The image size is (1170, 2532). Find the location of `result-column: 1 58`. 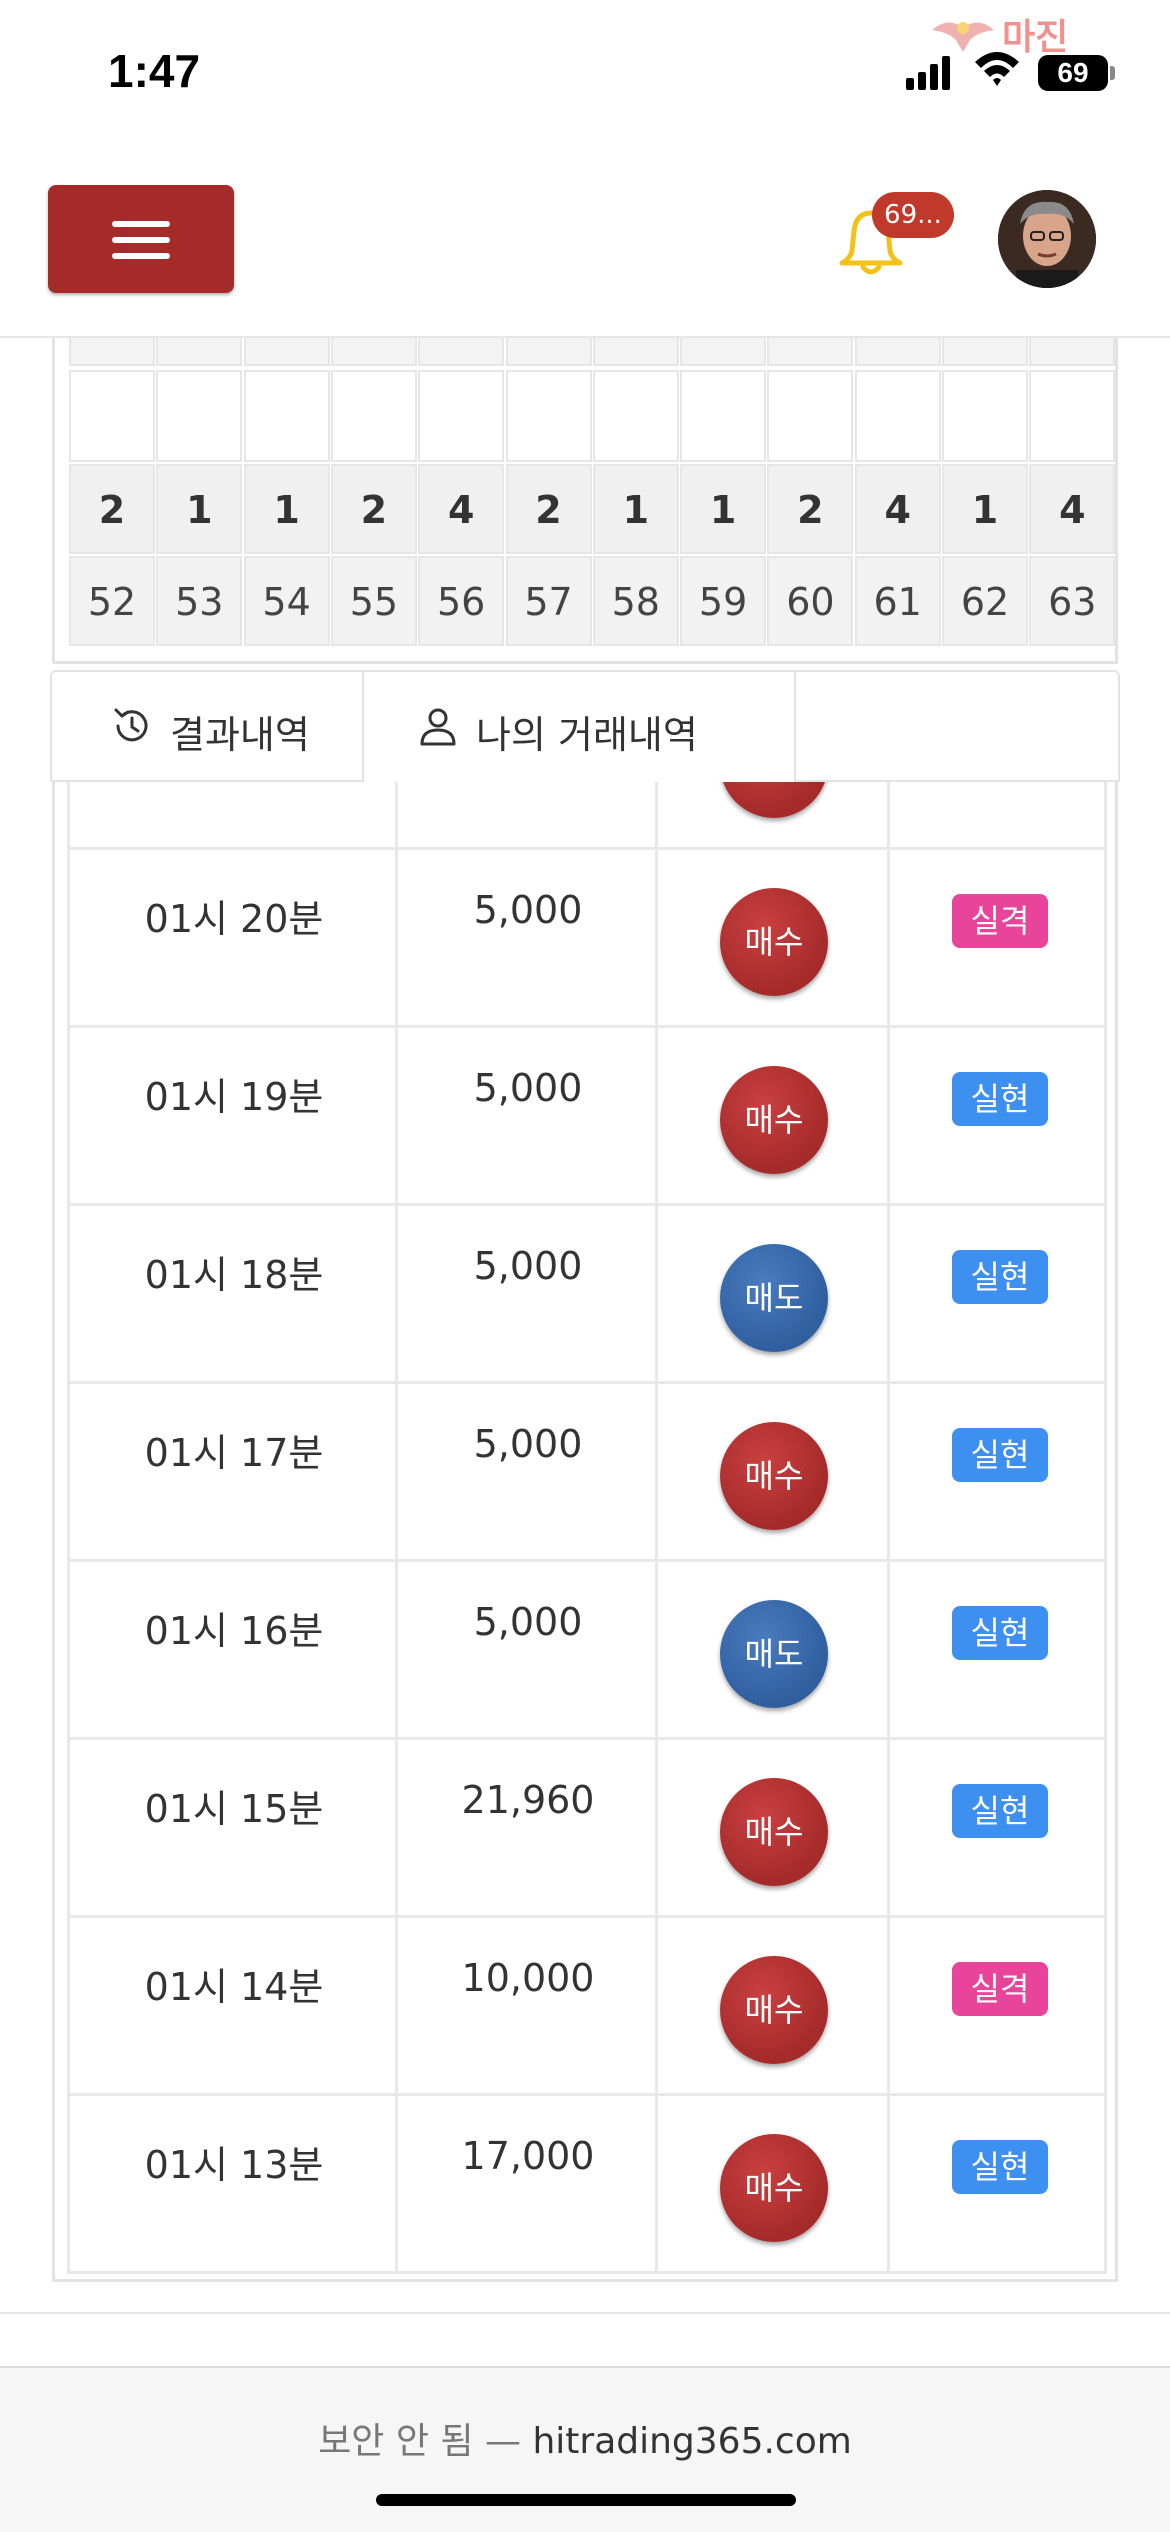

result-column: 1 58 is located at coordinates (635, 493).